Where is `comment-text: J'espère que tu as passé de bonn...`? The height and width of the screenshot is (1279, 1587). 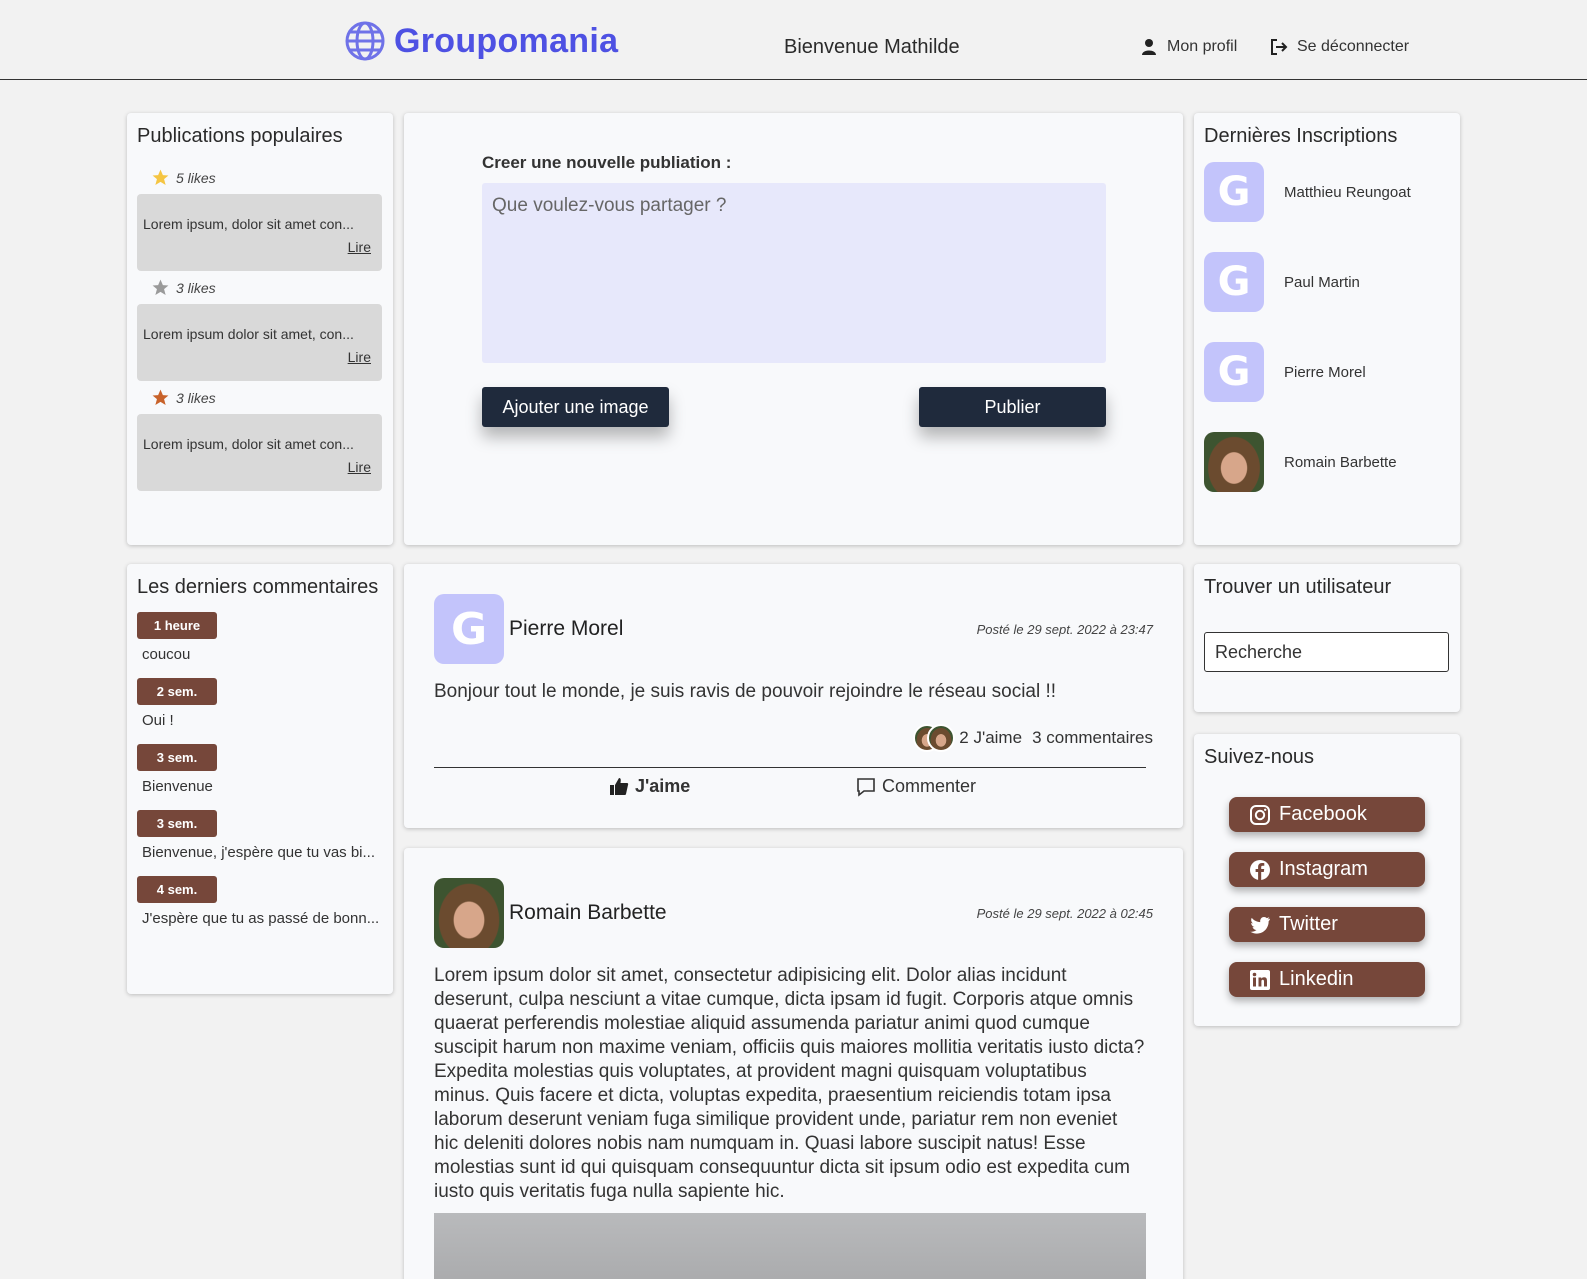 comment-text: J'espère que tu as passé de bonn... is located at coordinates (260, 918).